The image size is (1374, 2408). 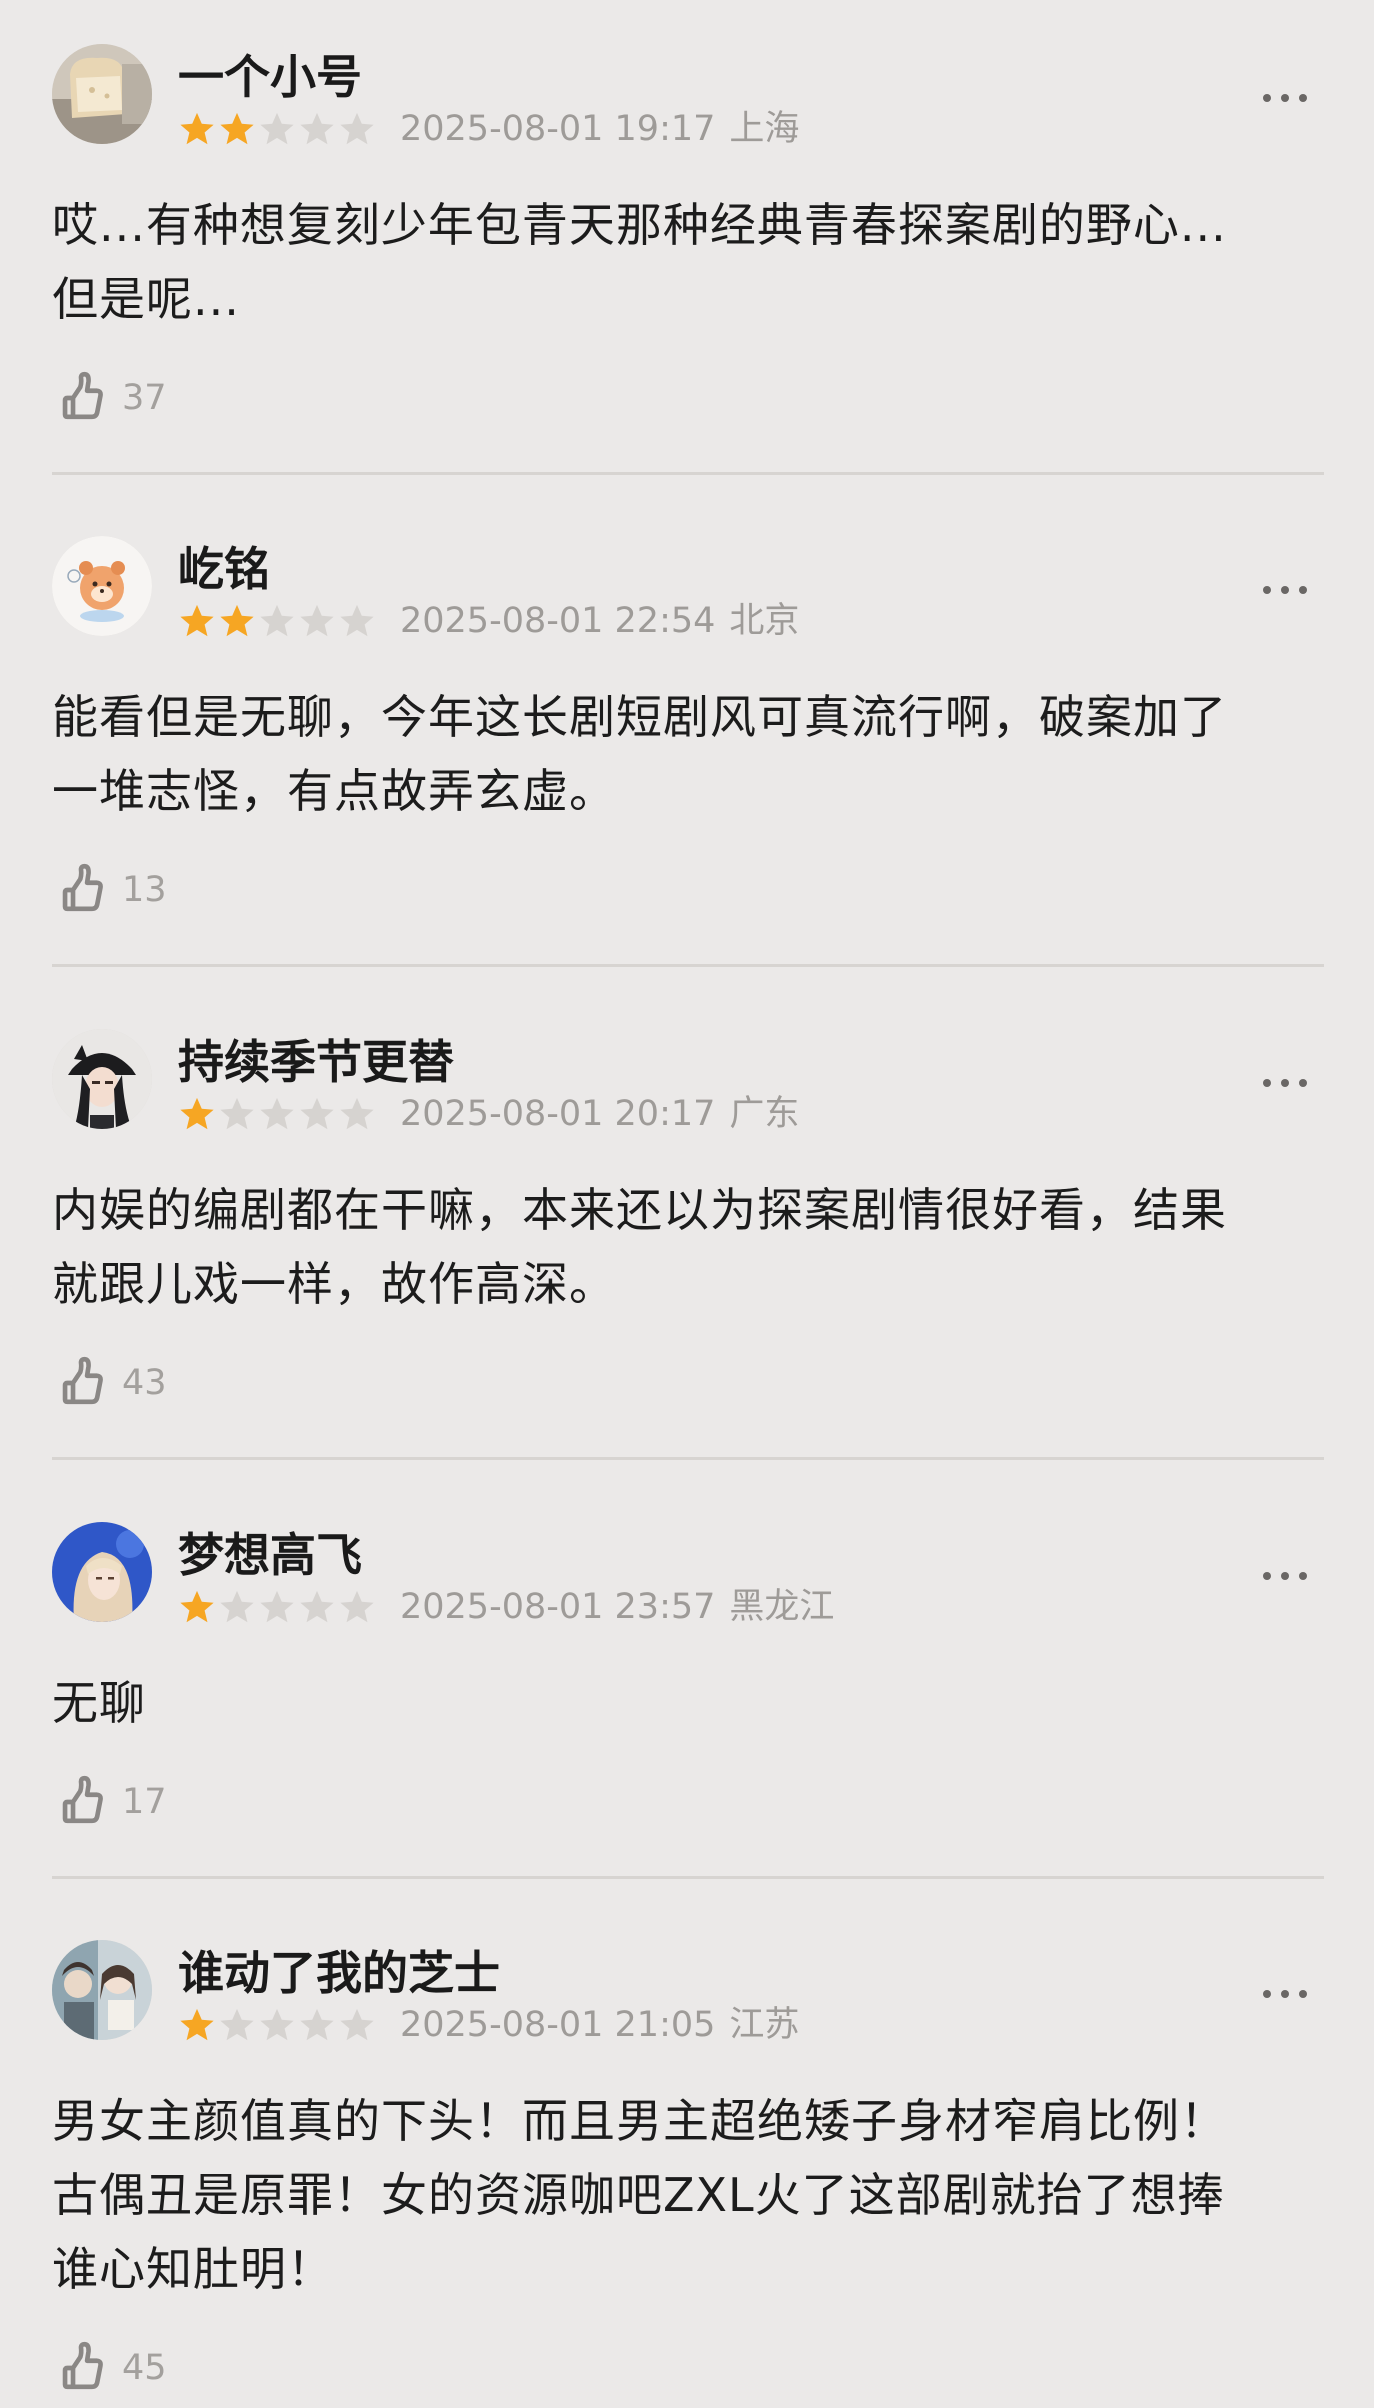 I want to click on comment-text-line: 一堆志怪，有点故弄玄虚。, so click(x=334, y=791).